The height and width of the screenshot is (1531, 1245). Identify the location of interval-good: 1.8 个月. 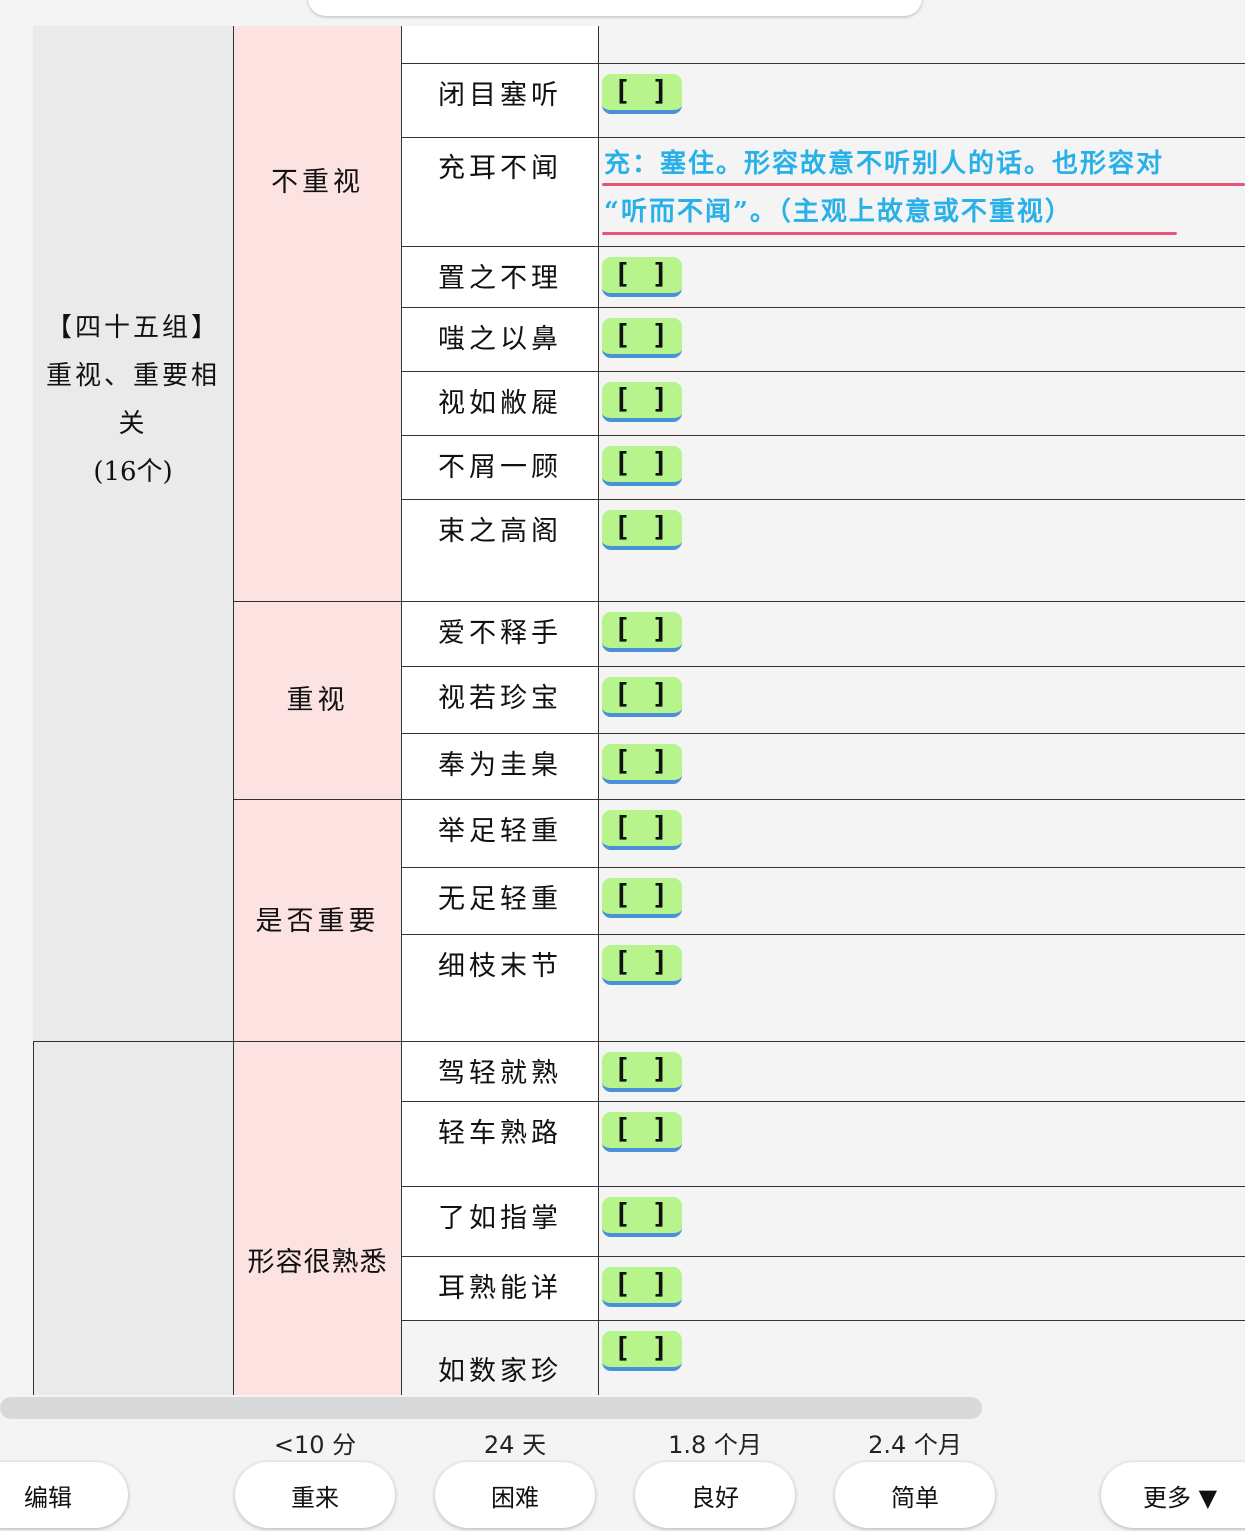
(715, 1445).